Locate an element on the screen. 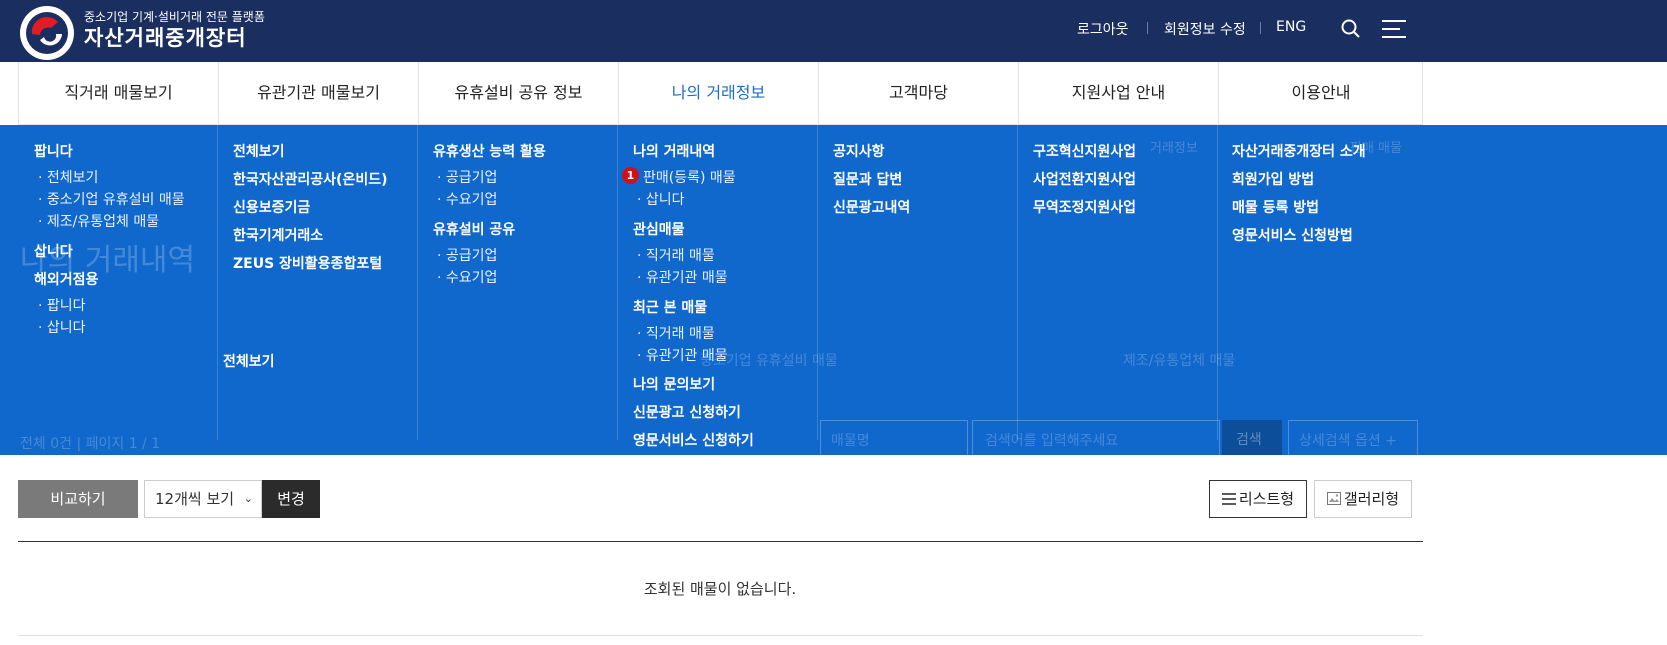  nav-direct-listings: 직거래 매물보기 is located at coordinates (119, 93).